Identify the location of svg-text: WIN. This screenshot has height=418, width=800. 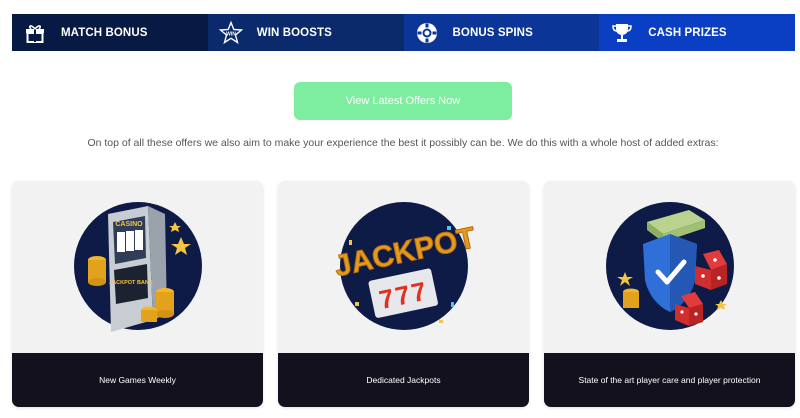
(231, 34).